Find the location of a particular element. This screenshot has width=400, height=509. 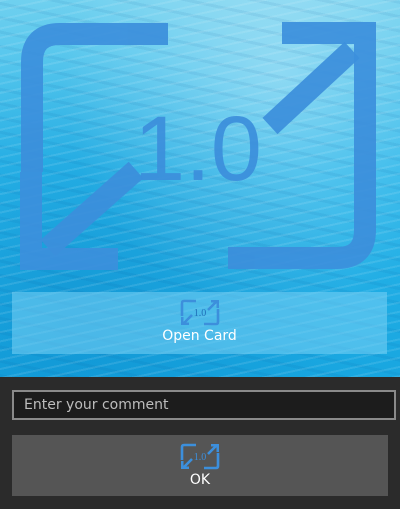

open-card-label: Open Card is located at coordinates (199, 336).